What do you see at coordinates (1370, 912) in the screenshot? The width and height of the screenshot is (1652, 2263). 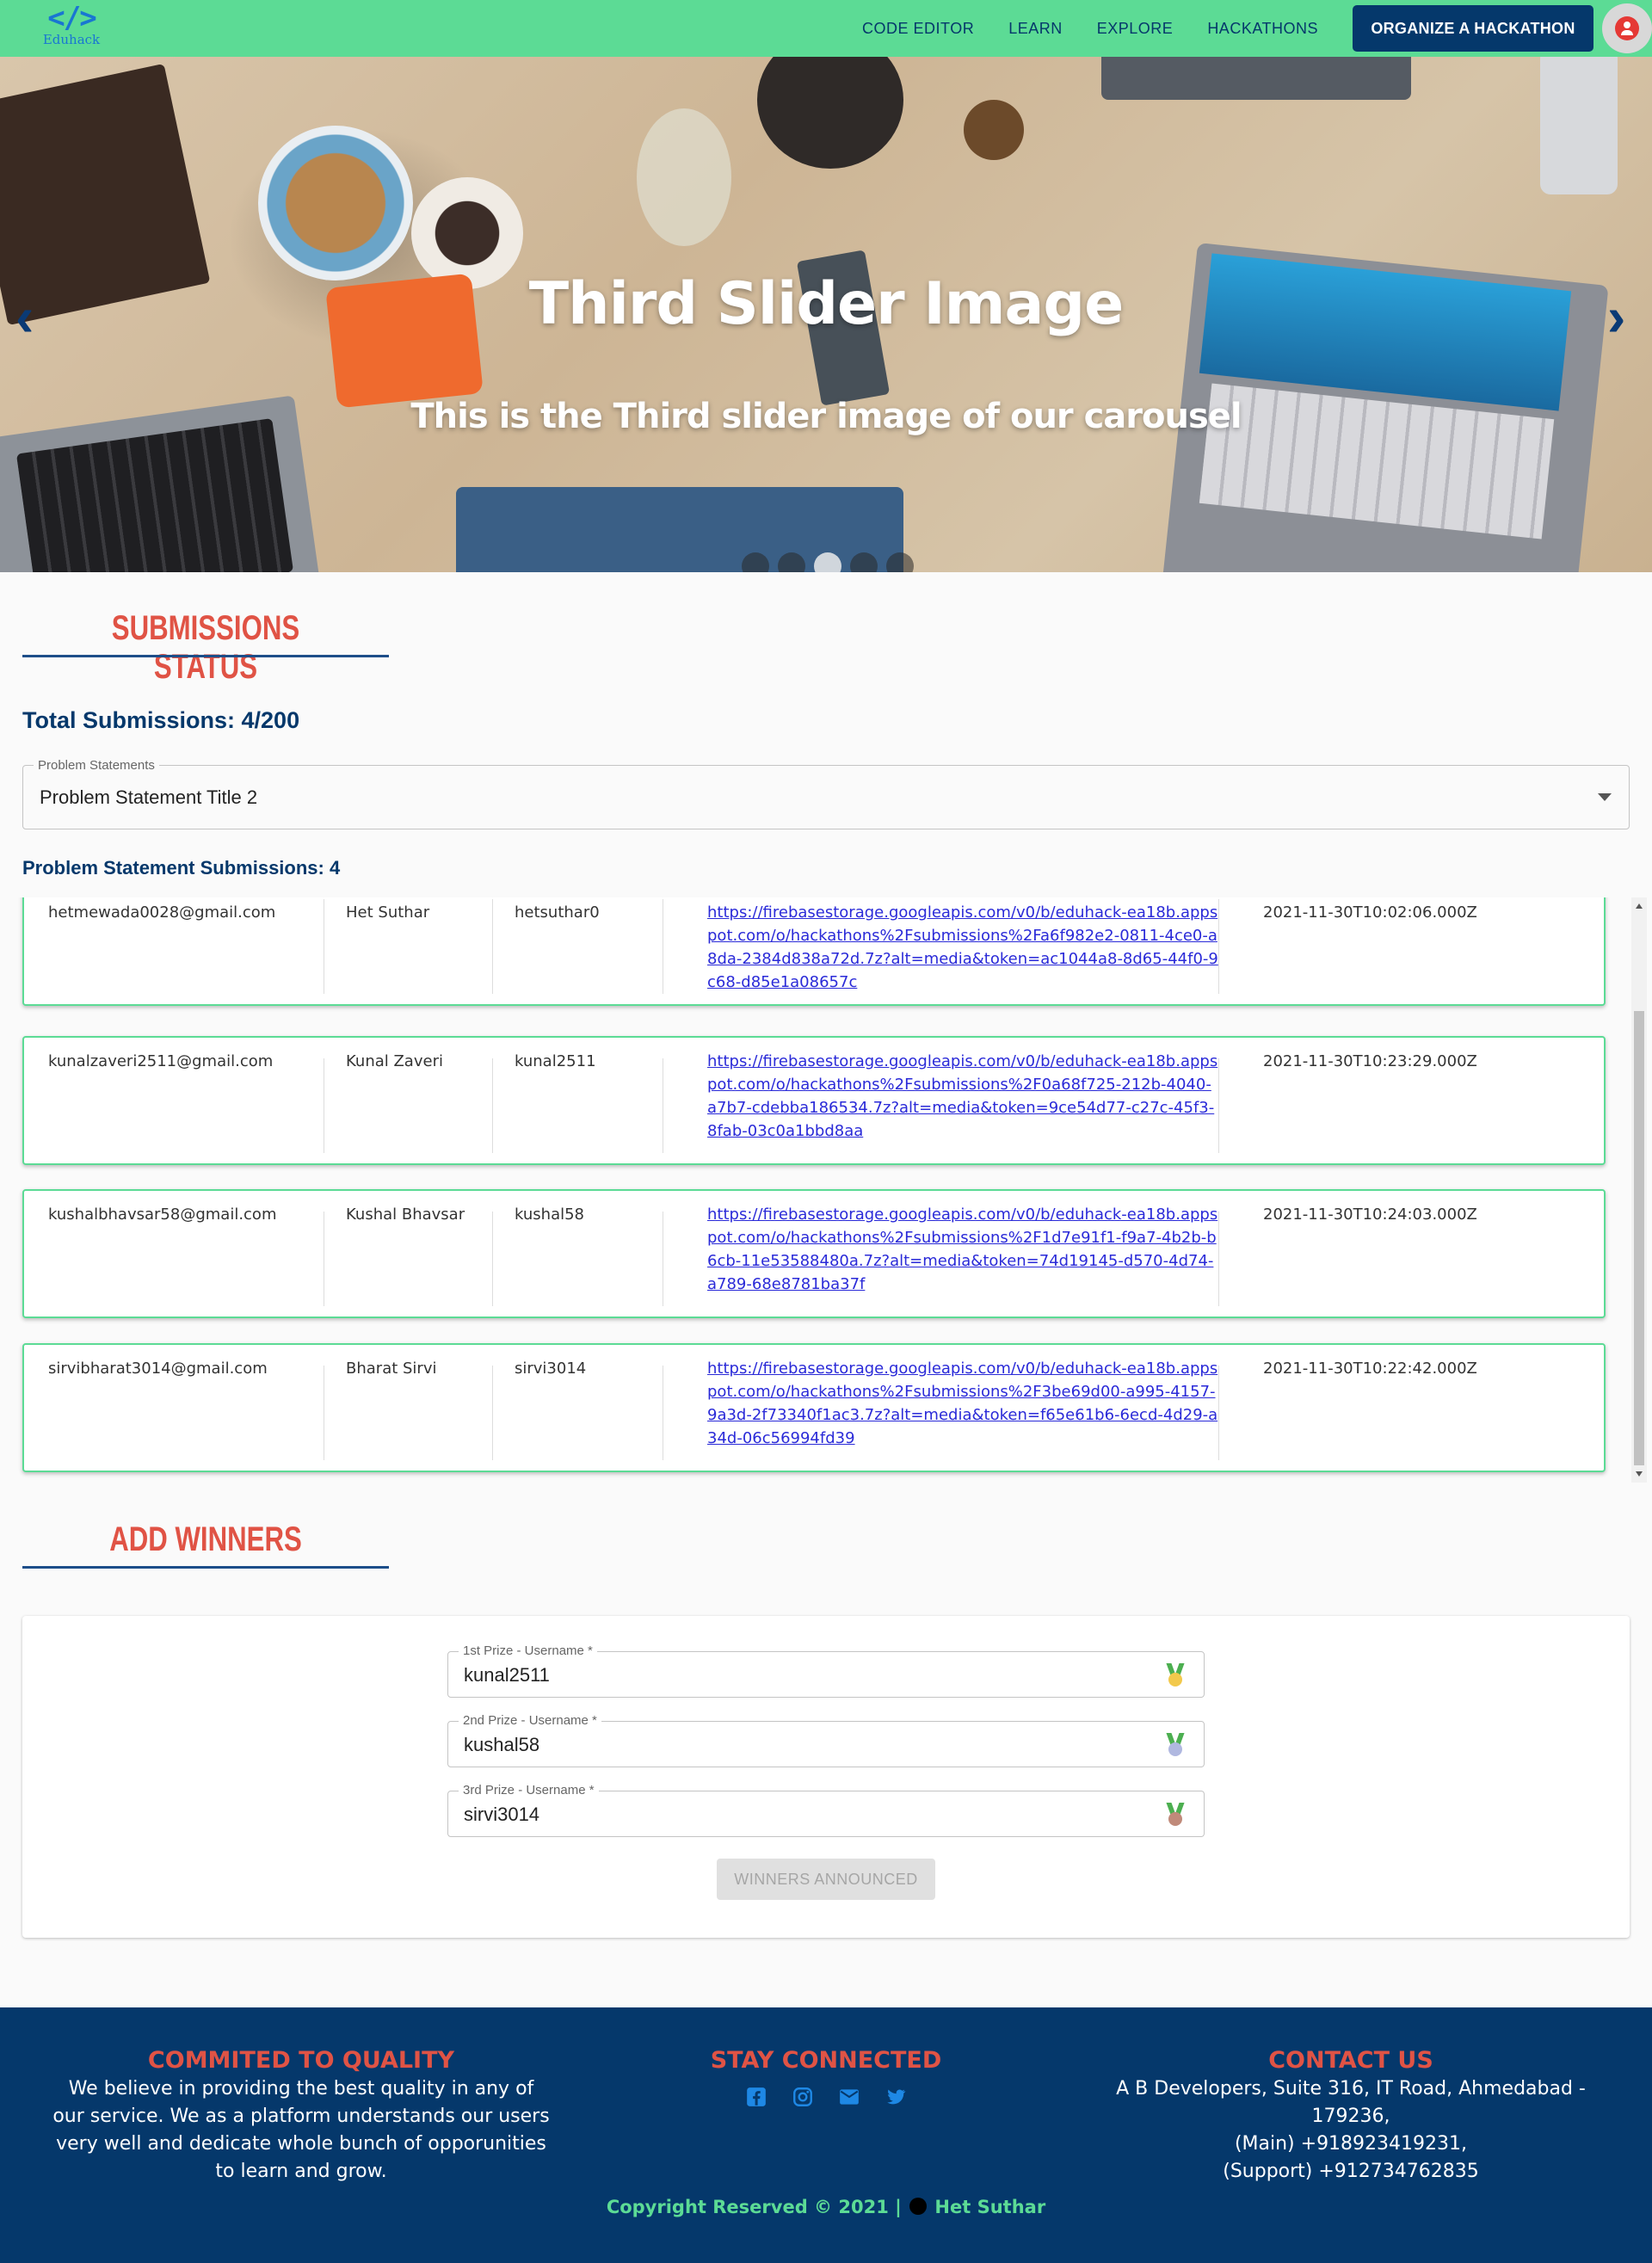 I see `submission-time: 2021-11-30T10:02:06.000Z` at bounding box center [1370, 912].